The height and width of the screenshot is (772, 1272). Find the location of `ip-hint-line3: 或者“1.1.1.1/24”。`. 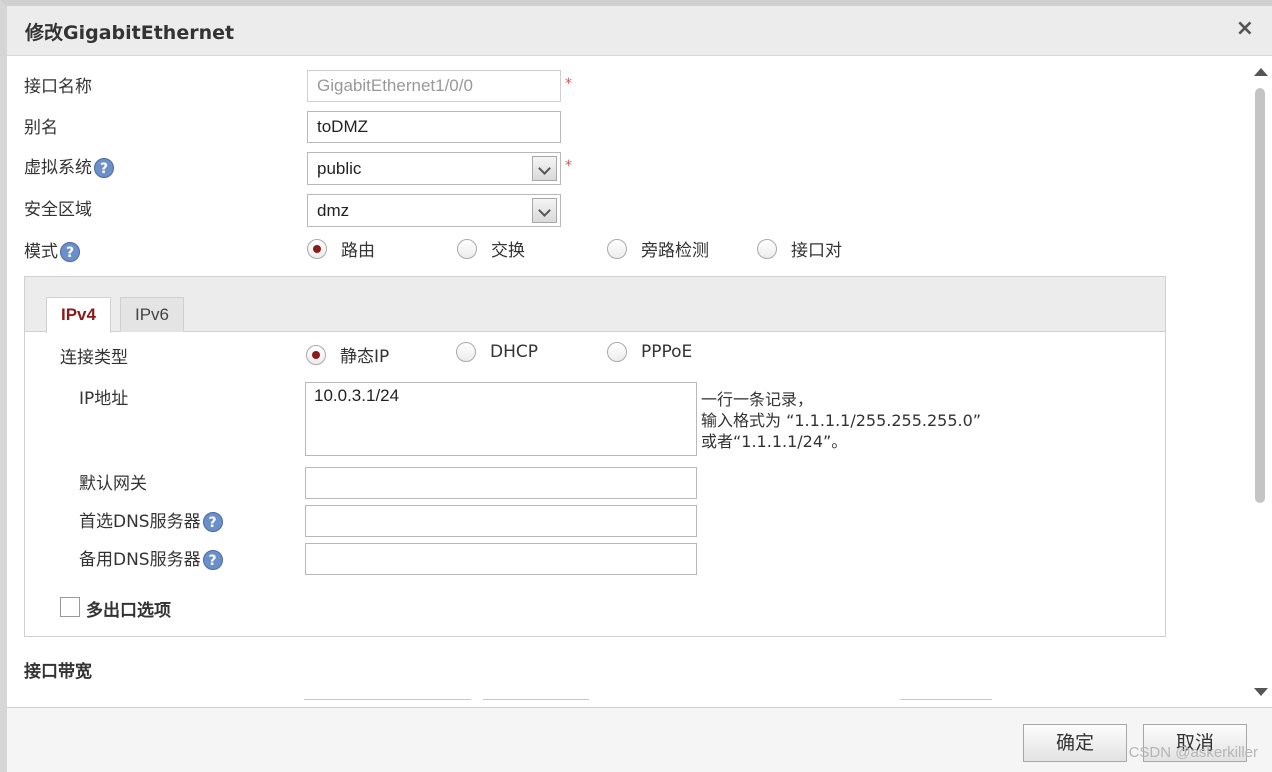

ip-hint-line3: 或者“1.1.1.1/24”。 is located at coordinates (774, 441).